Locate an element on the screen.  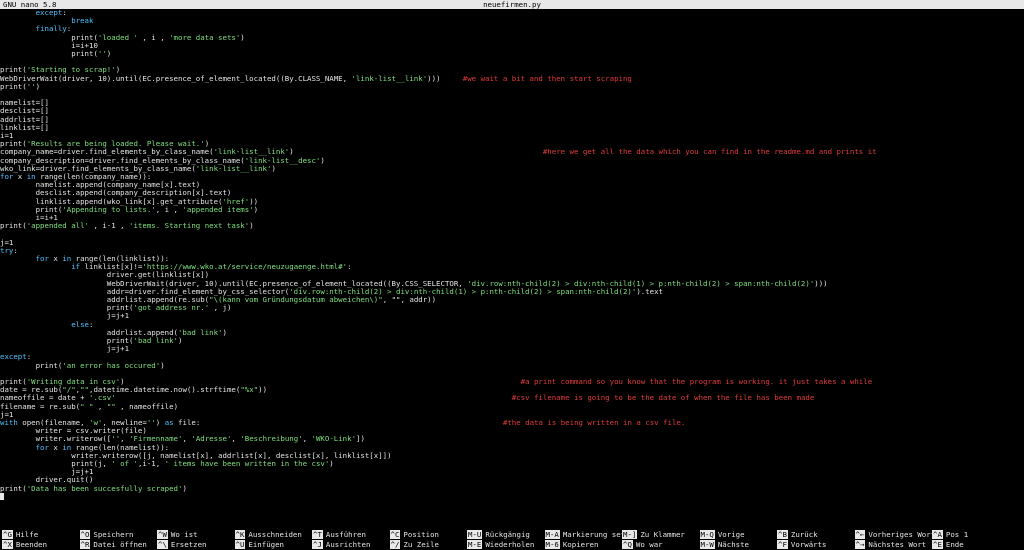
shortcut-key: M-6 is located at coordinates (552, 544).